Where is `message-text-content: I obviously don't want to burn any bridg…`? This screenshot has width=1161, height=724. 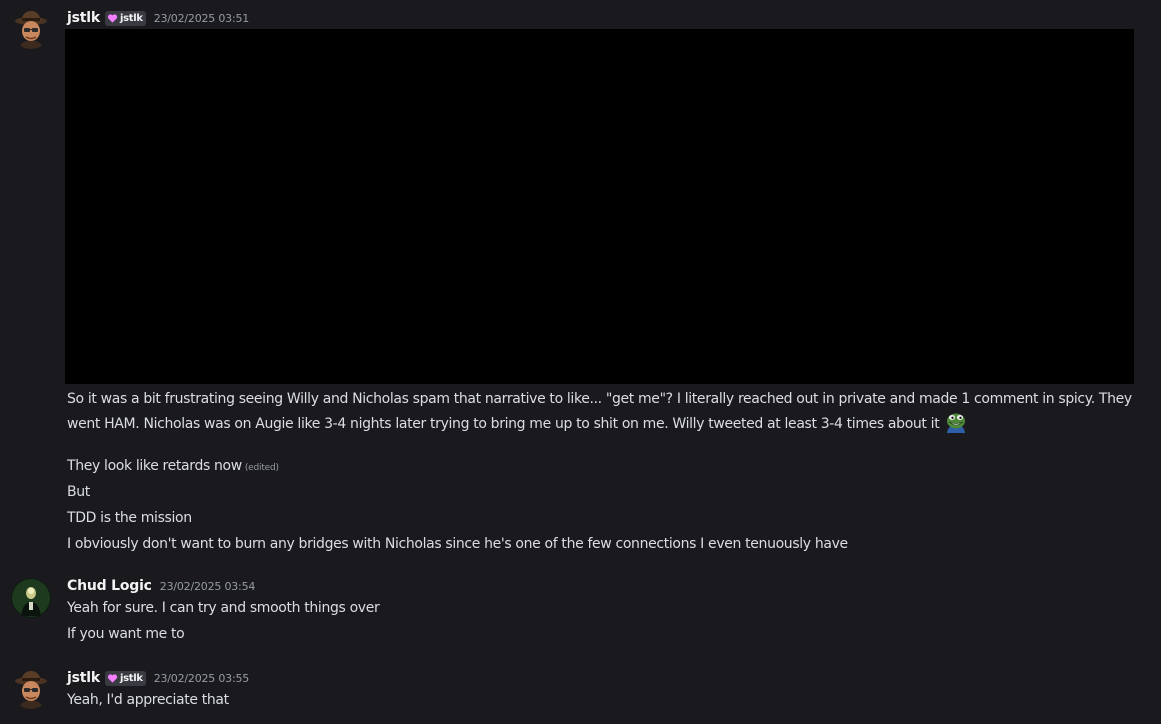 message-text-content: I obviously don't want to burn any bridg… is located at coordinates (457, 544).